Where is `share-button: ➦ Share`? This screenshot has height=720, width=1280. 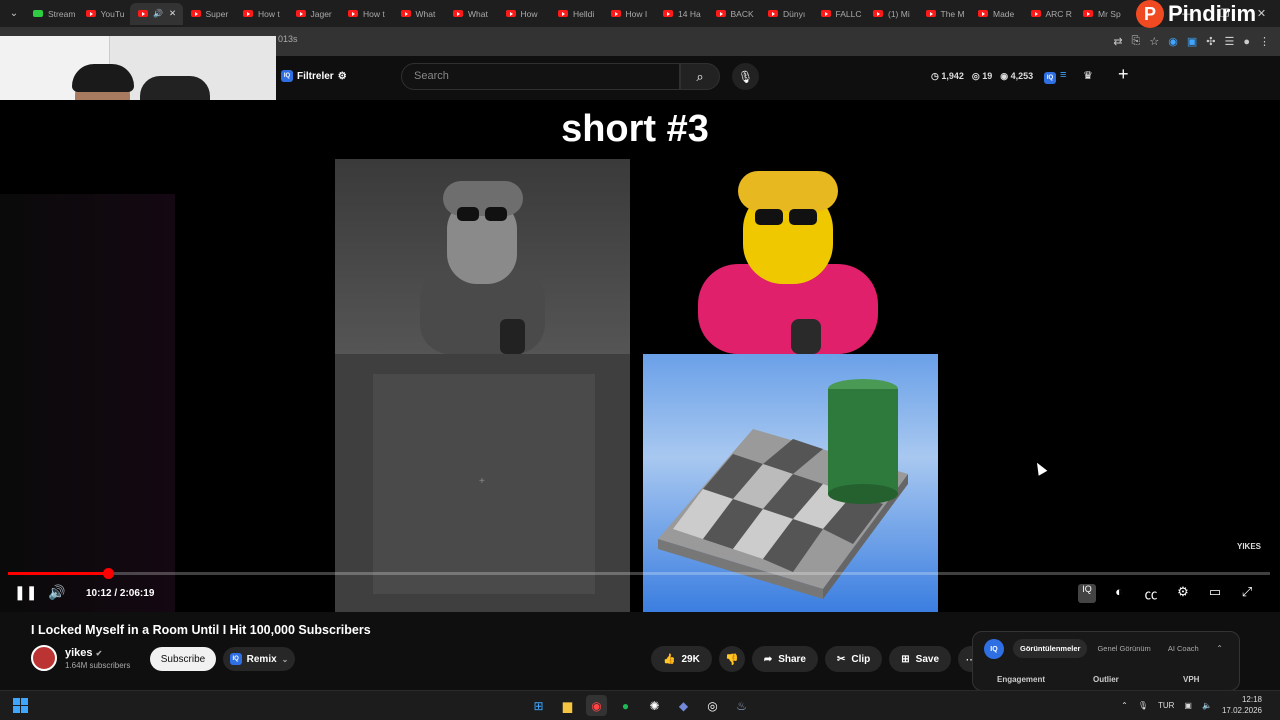
share-button: ➦ Share is located at coordinates (784, 659).